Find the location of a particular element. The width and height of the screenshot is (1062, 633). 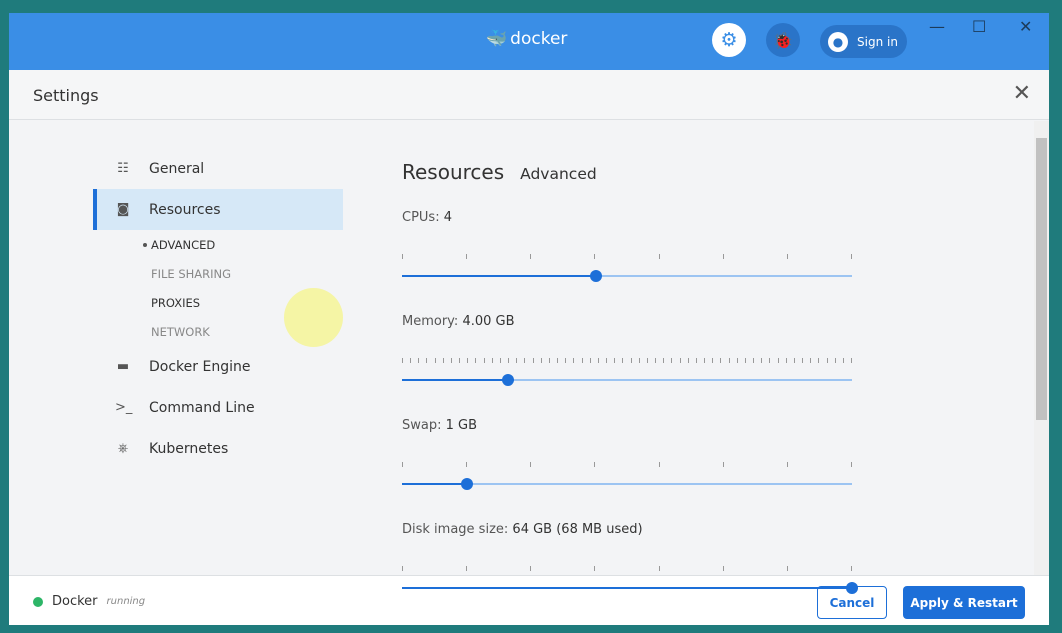

active-dot is located at coordinates (145, 245).